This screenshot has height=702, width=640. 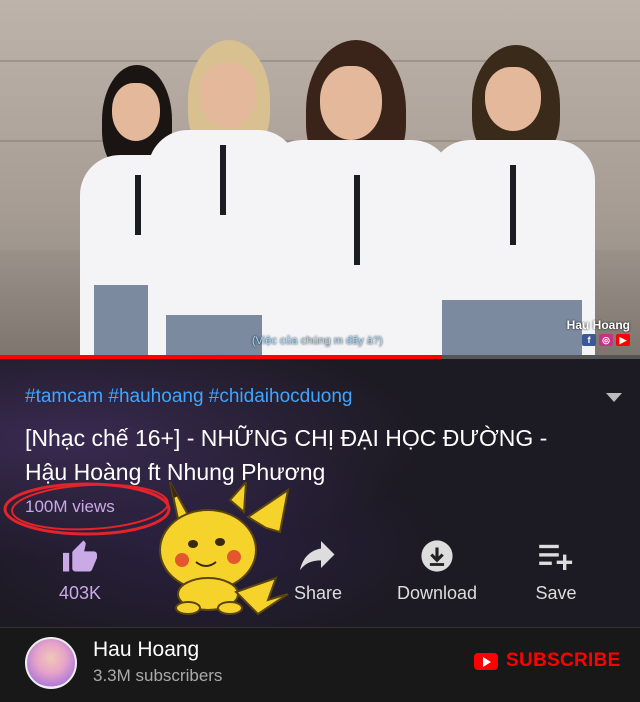 What do you see at coordinates (158, 675) in the screenshot?
I see `subscriber-count: 3.3M subscribers` at bounding box center [158, 675].